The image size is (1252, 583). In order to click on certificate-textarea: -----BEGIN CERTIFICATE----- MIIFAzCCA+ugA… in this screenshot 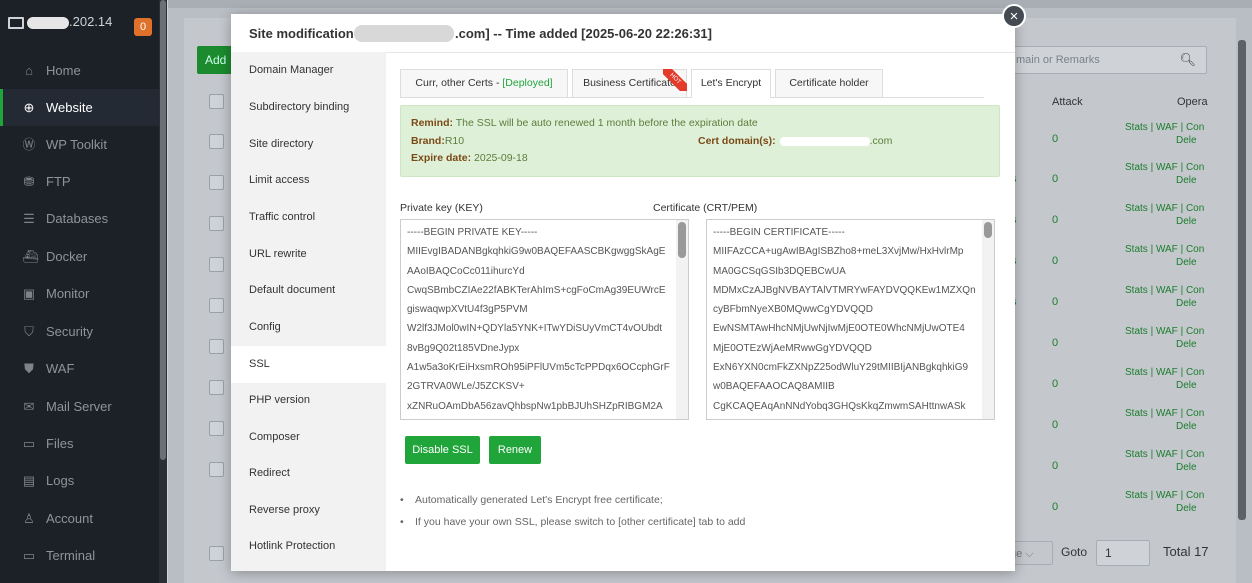, I will do `click(850, 319)`.